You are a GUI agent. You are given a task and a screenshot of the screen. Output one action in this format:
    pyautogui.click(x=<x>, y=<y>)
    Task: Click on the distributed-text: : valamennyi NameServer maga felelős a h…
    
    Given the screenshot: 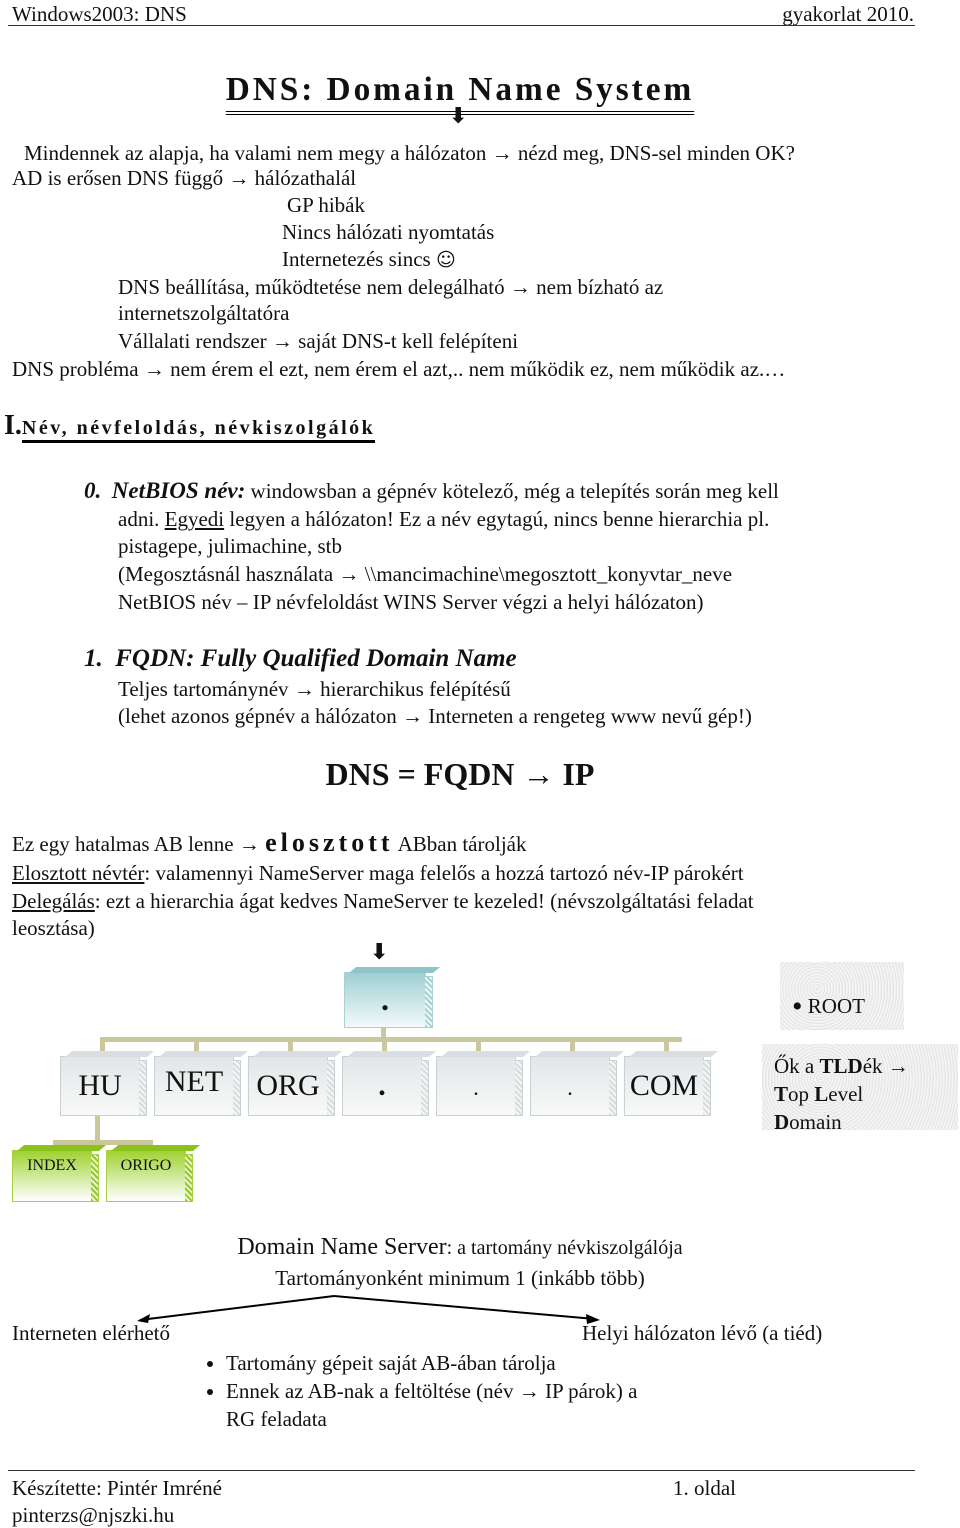 What is the action you would take?
    pyautogui.click(x=444, y=873)
    